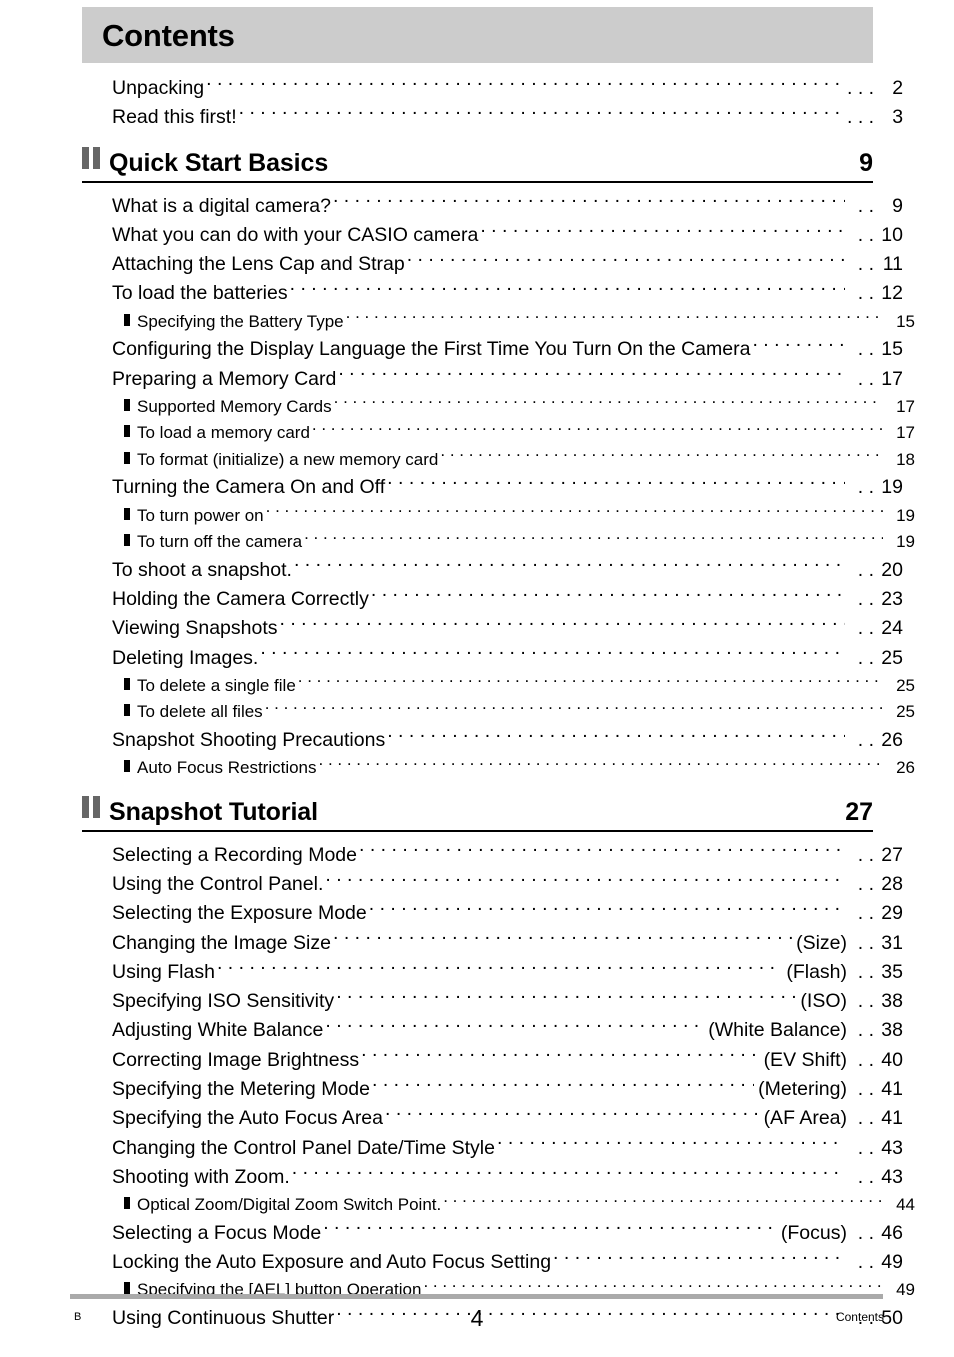 This screenshot has height=1357, width=954. I want to click on toc-page-number: 46, so click(892, 1232).